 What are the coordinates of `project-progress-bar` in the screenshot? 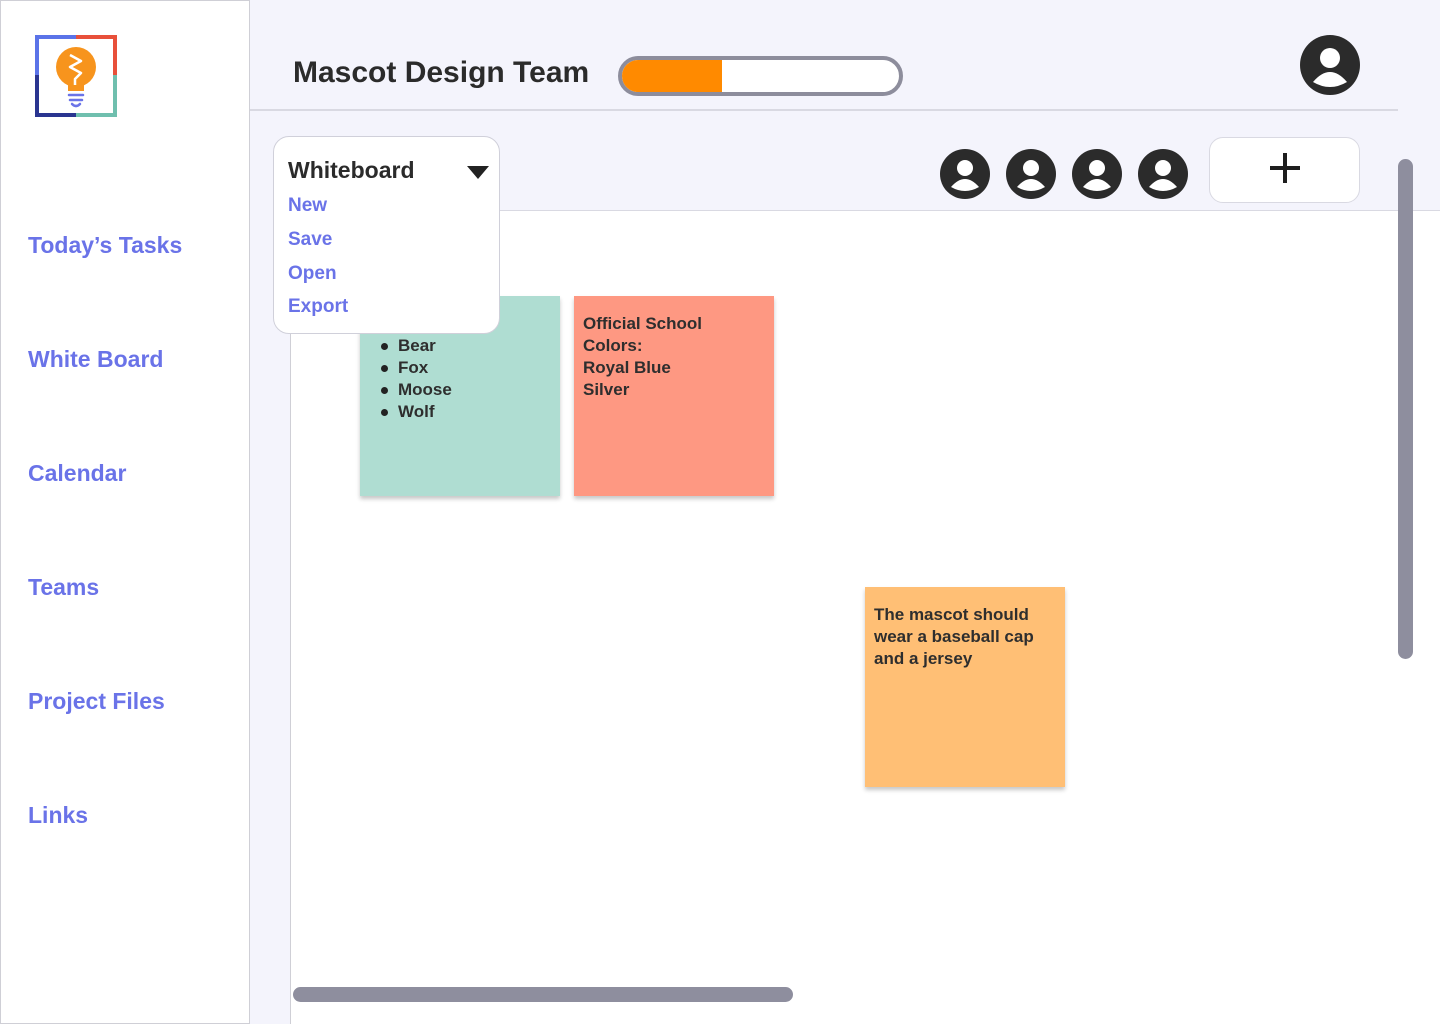 It's located at (760, 76).